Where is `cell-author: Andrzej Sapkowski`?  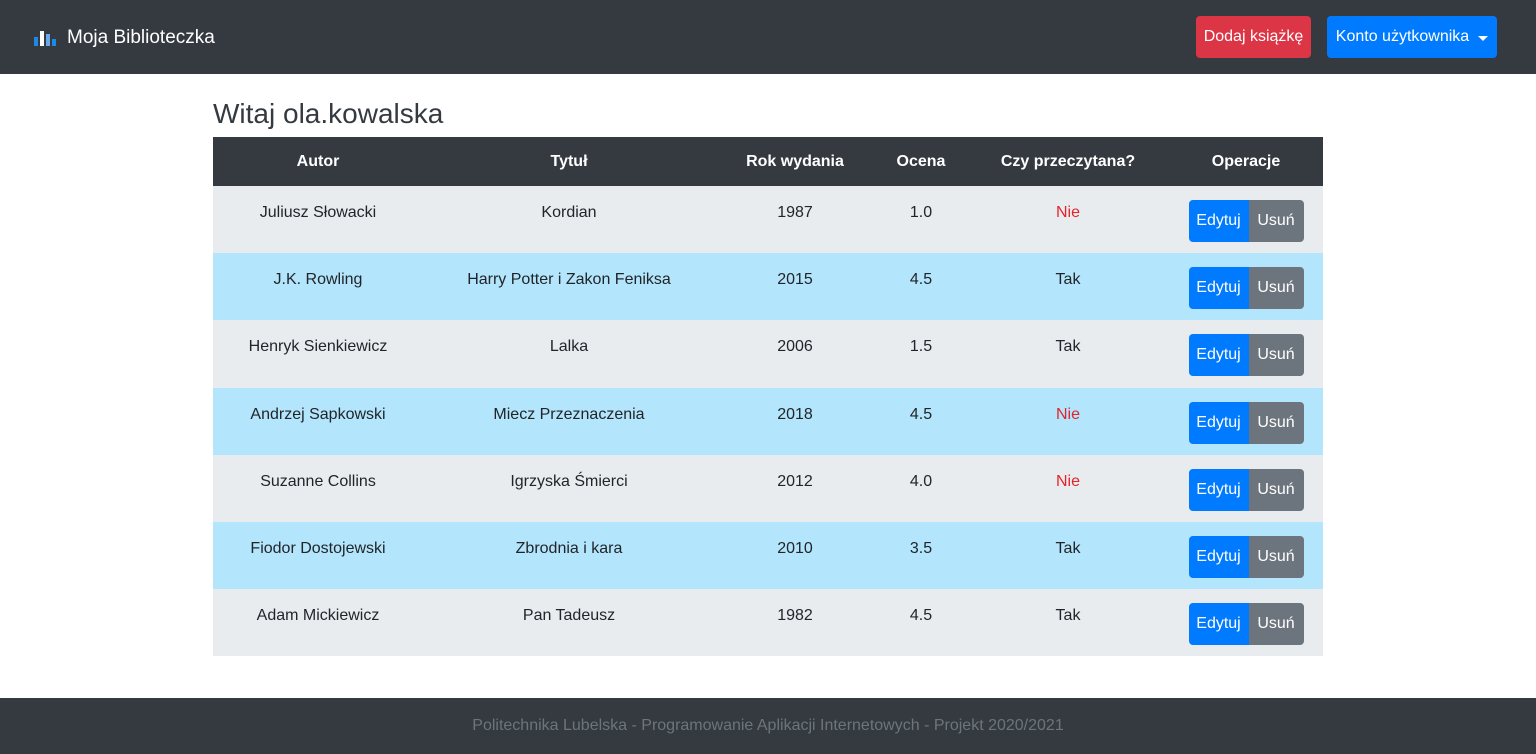 cell-author: Andrzej Sapkowski is located at coordinates (318, 414).